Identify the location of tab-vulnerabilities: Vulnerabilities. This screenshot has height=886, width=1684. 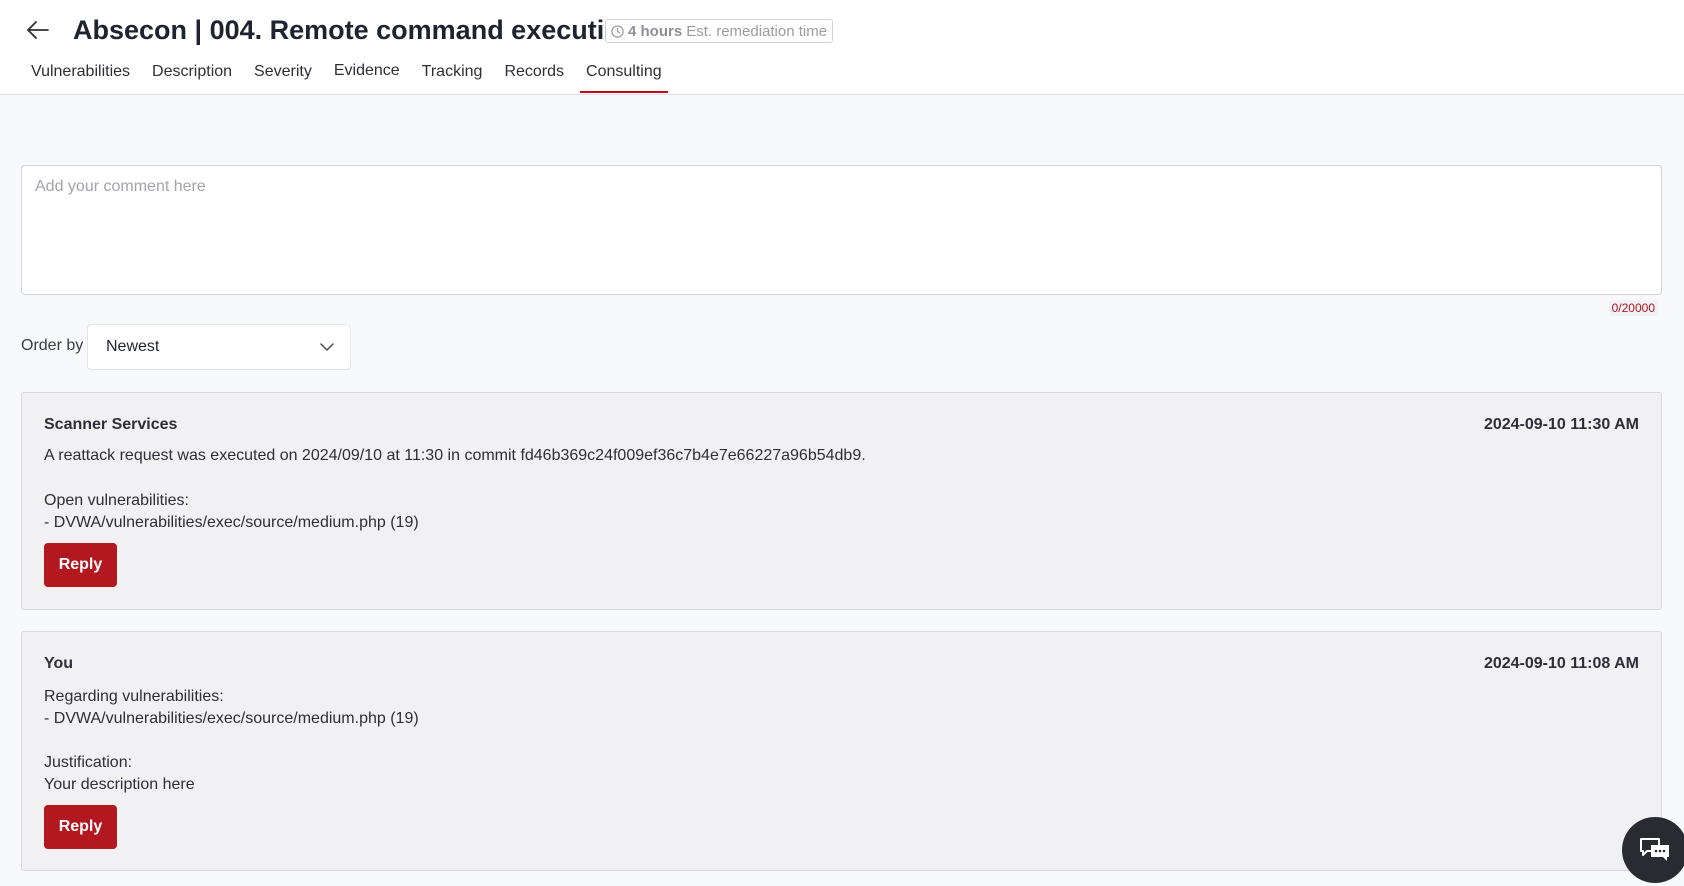
(80, 74).